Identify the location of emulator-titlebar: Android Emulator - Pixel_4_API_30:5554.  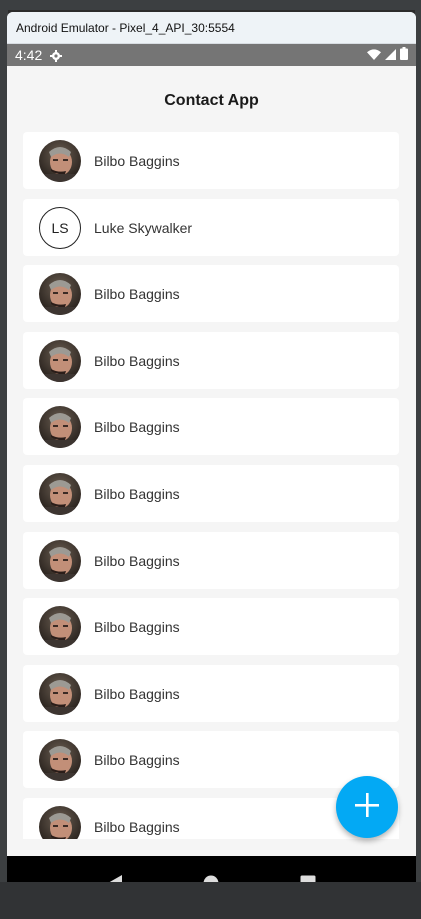
(211, 28).